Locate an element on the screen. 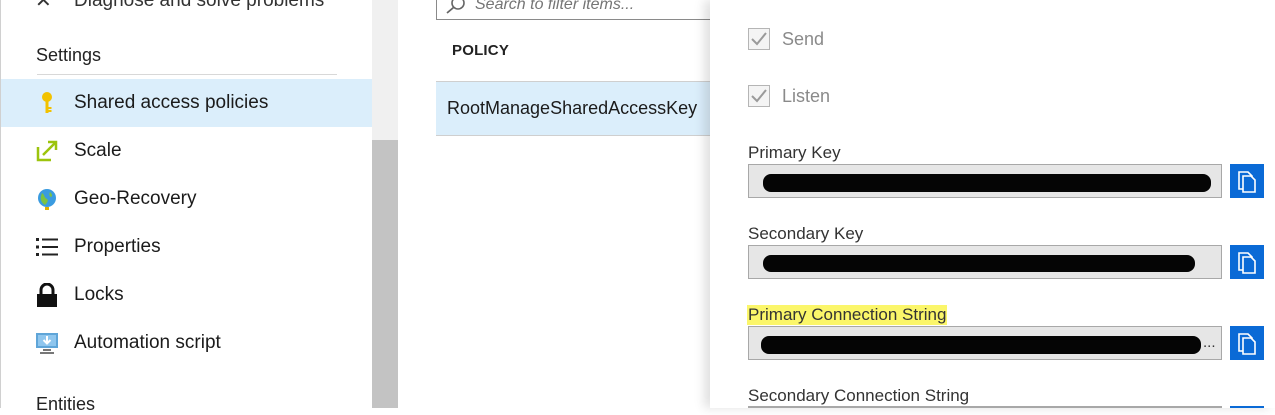  nav-item-locks: Locks is located at coordinates (187, 295).